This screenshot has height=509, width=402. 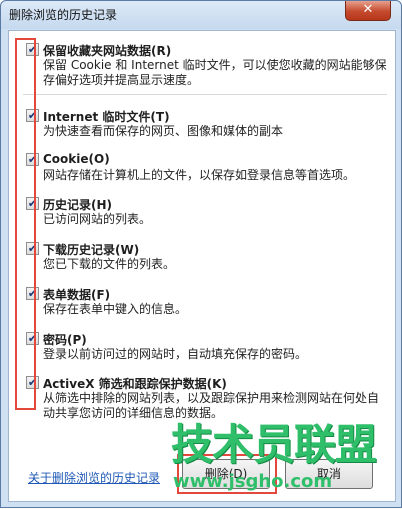 I want to click on cancel-button: 取消, so click(x=329, y=474).